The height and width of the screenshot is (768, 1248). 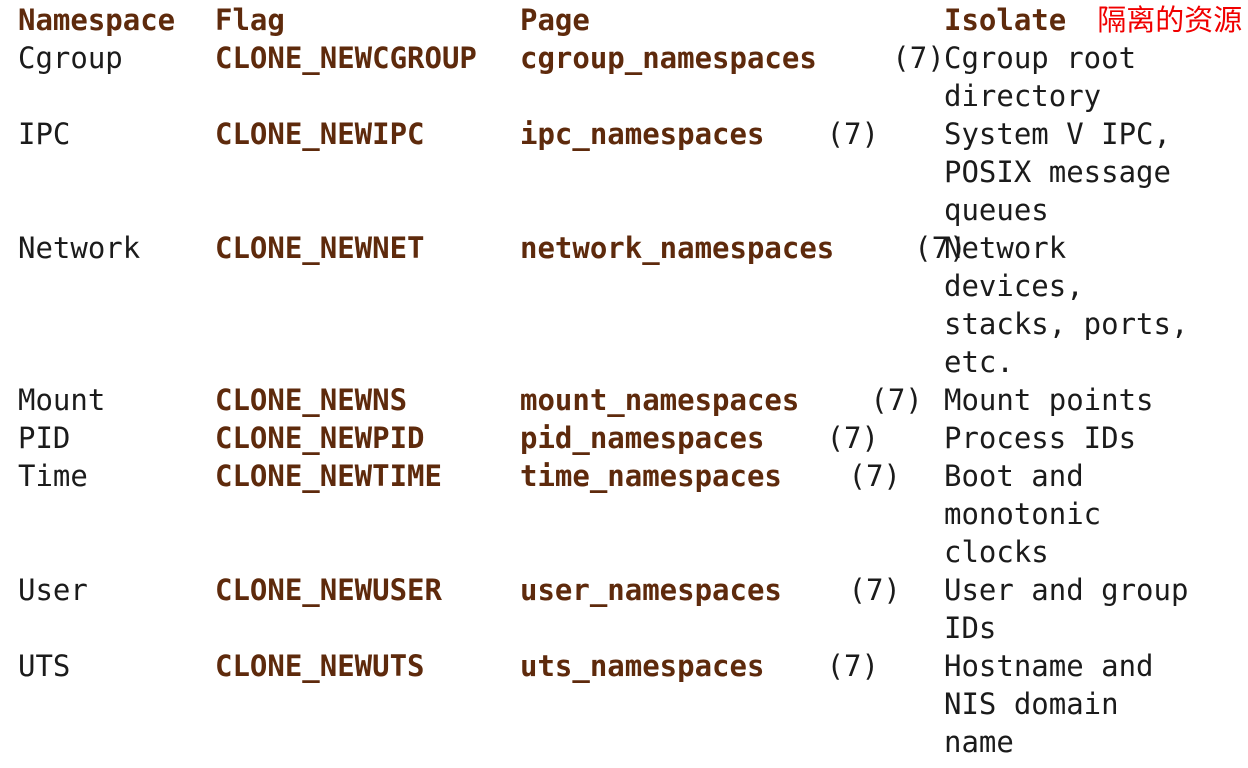 What do you see at coordinates (328, 476) in the screenshot?
I see `cell-flag: CLONE_NEWTIME` at bounding box center [328, 476].